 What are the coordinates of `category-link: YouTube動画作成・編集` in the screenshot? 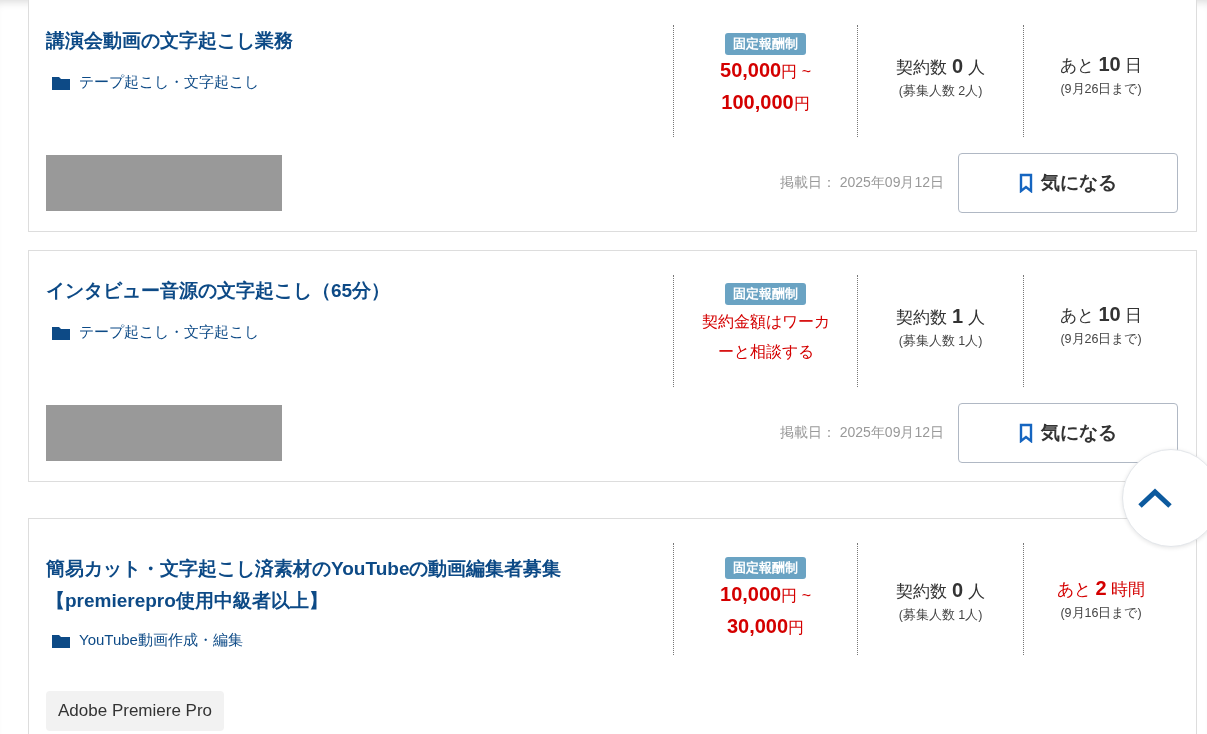 It's located at (161, 640).